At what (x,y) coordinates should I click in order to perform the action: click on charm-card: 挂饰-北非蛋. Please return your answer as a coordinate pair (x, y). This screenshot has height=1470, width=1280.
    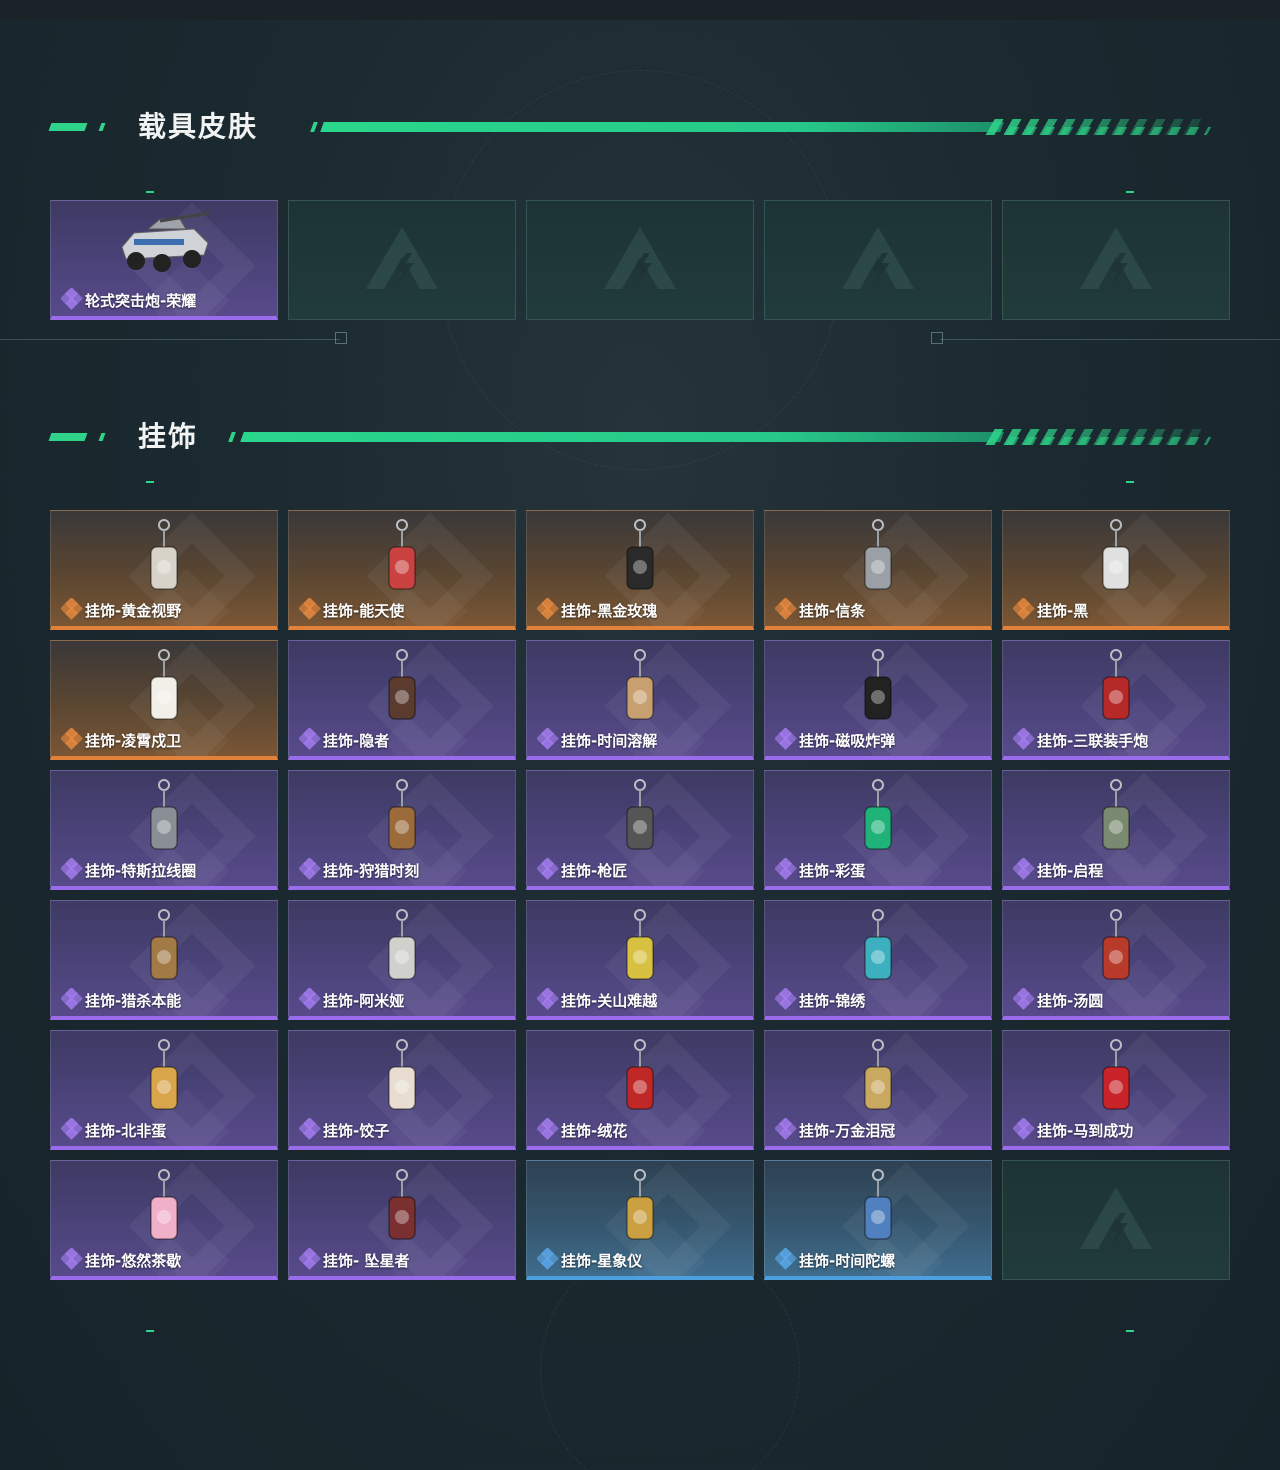
    Looking at the image, I should click on (164, 1090).